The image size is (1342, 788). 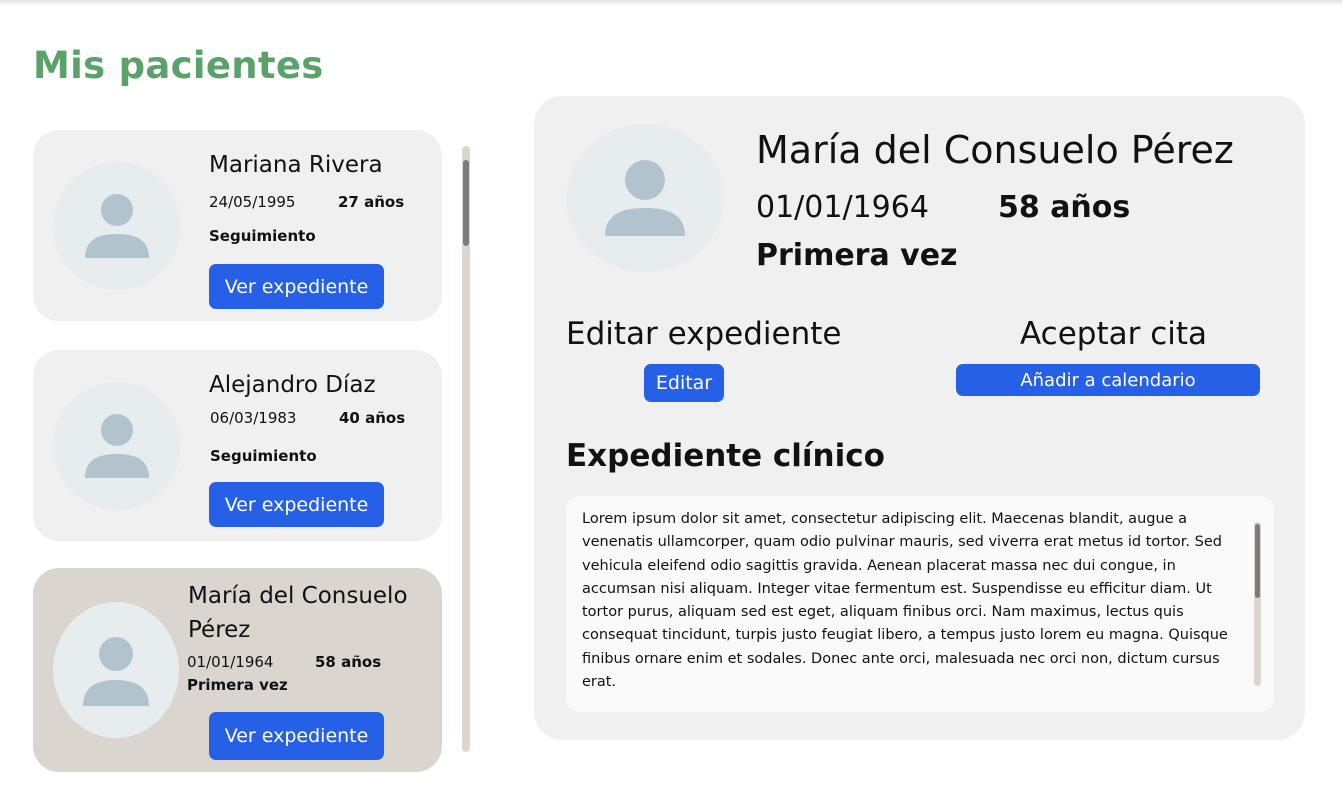 I want to click on patient-age: 58 años, so click(x=348, y=662).